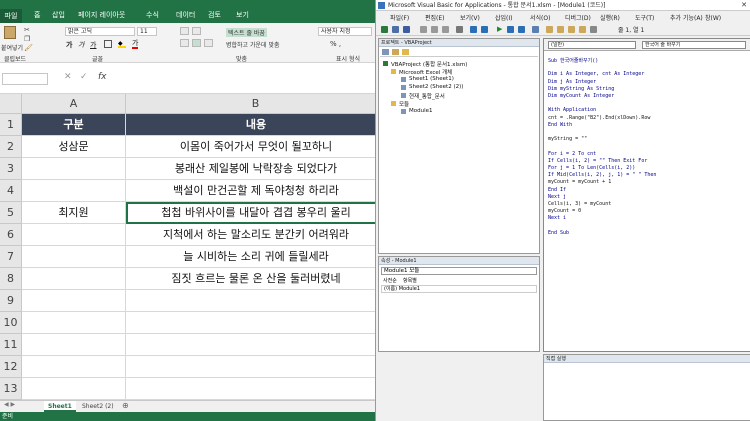 The image size is (750, 421). I want to click on cancel-icon: ✕, so click(68, 77).